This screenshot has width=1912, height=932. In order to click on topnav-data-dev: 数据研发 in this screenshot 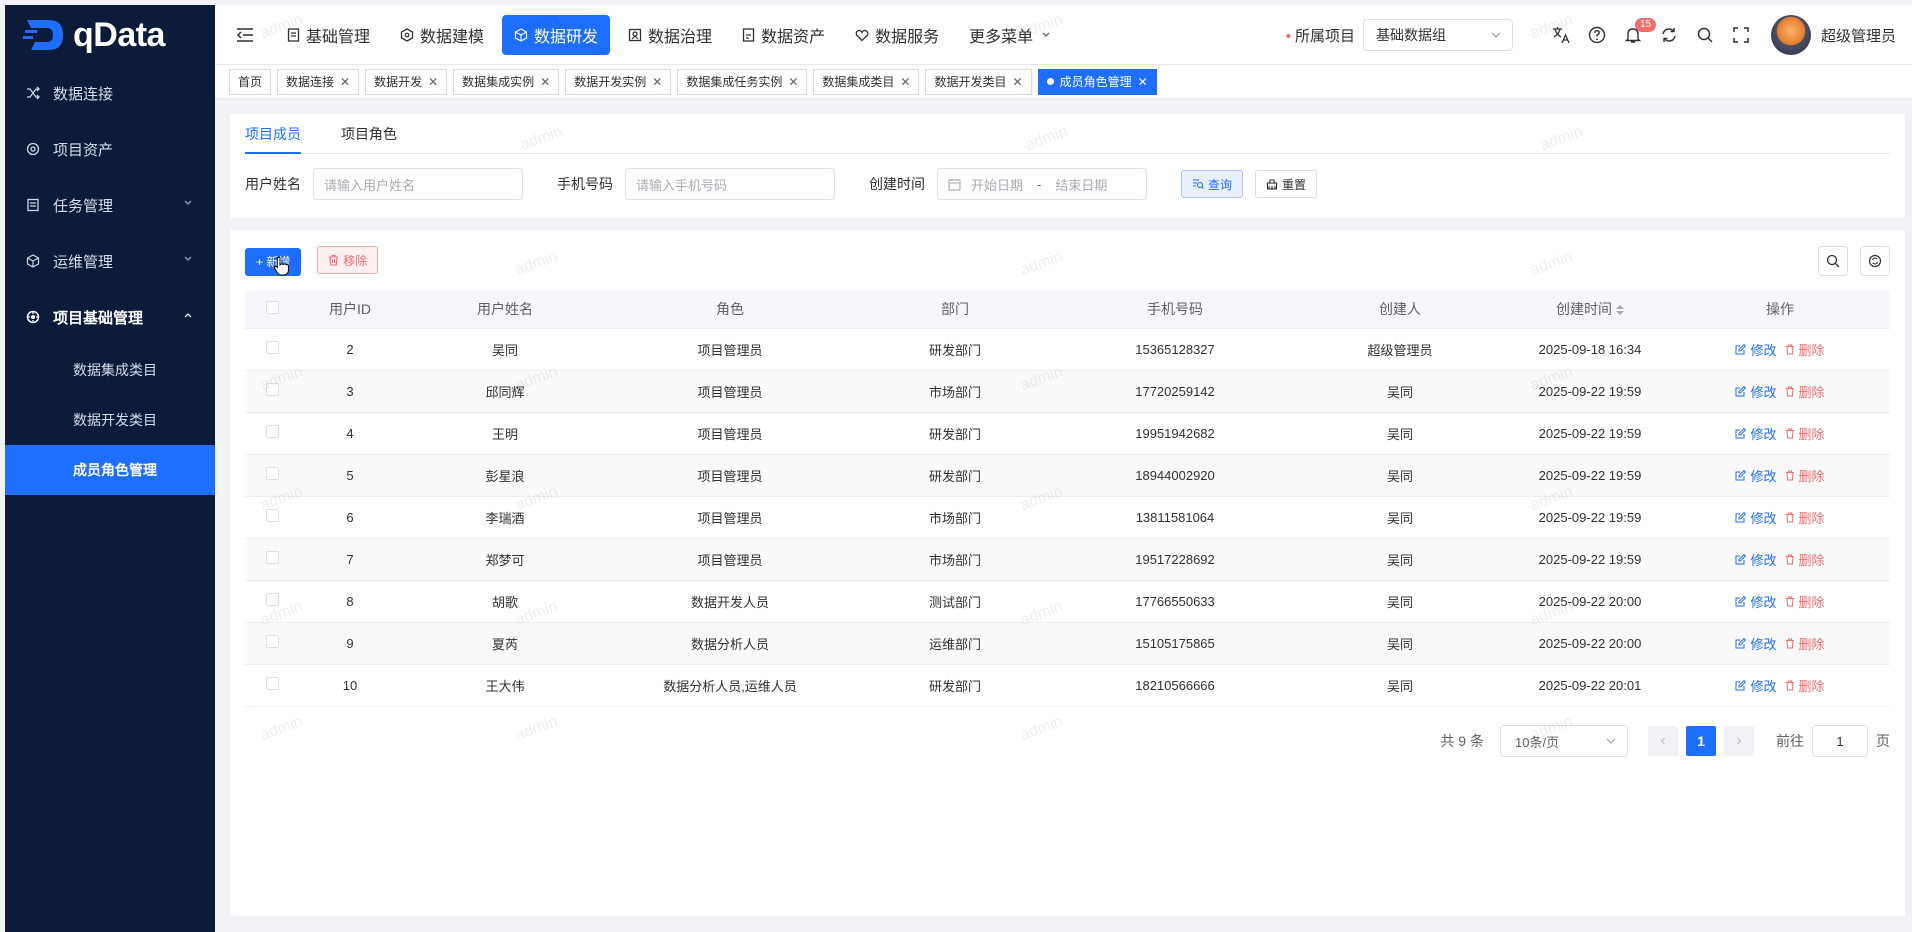, I will do `click(556, 34)`.